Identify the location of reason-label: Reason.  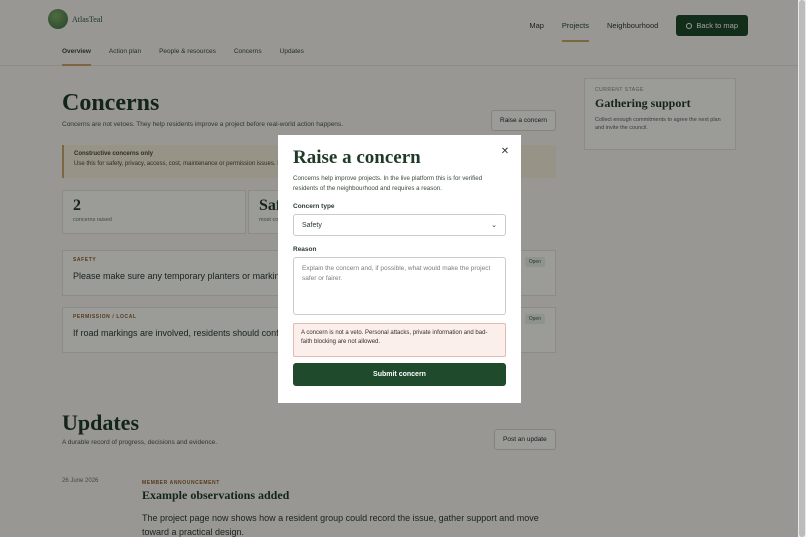
(305, 249).